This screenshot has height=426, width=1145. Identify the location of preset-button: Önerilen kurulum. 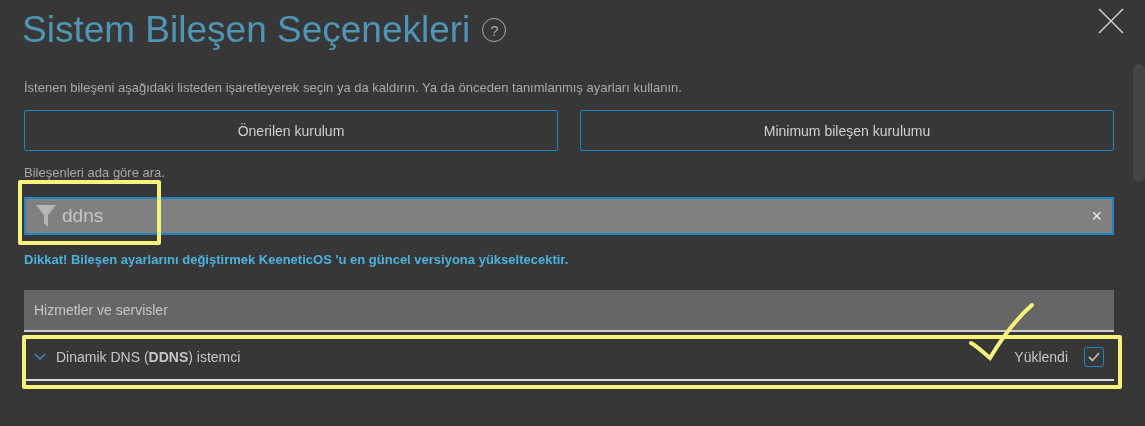
(291, 130).